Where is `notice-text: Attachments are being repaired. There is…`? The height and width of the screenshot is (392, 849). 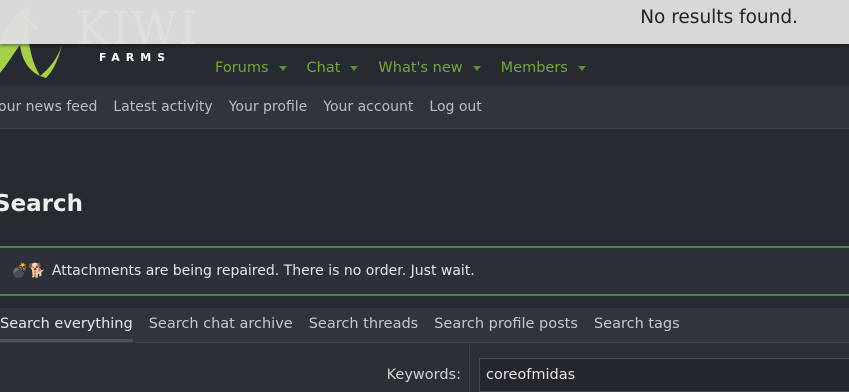 notice-text: Attachments are being repaired. There is… is located at coordinates (263, 271).